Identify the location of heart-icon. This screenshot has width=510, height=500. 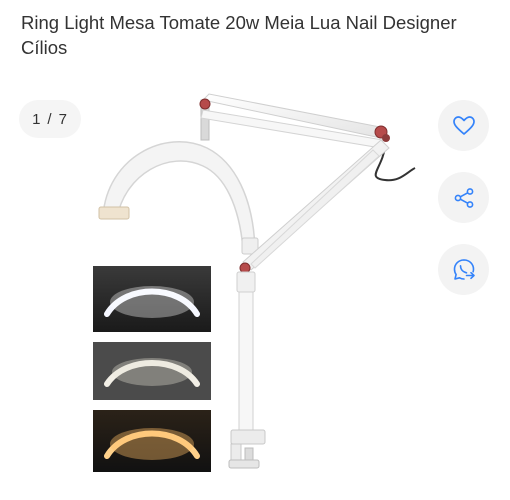
(463, 125).